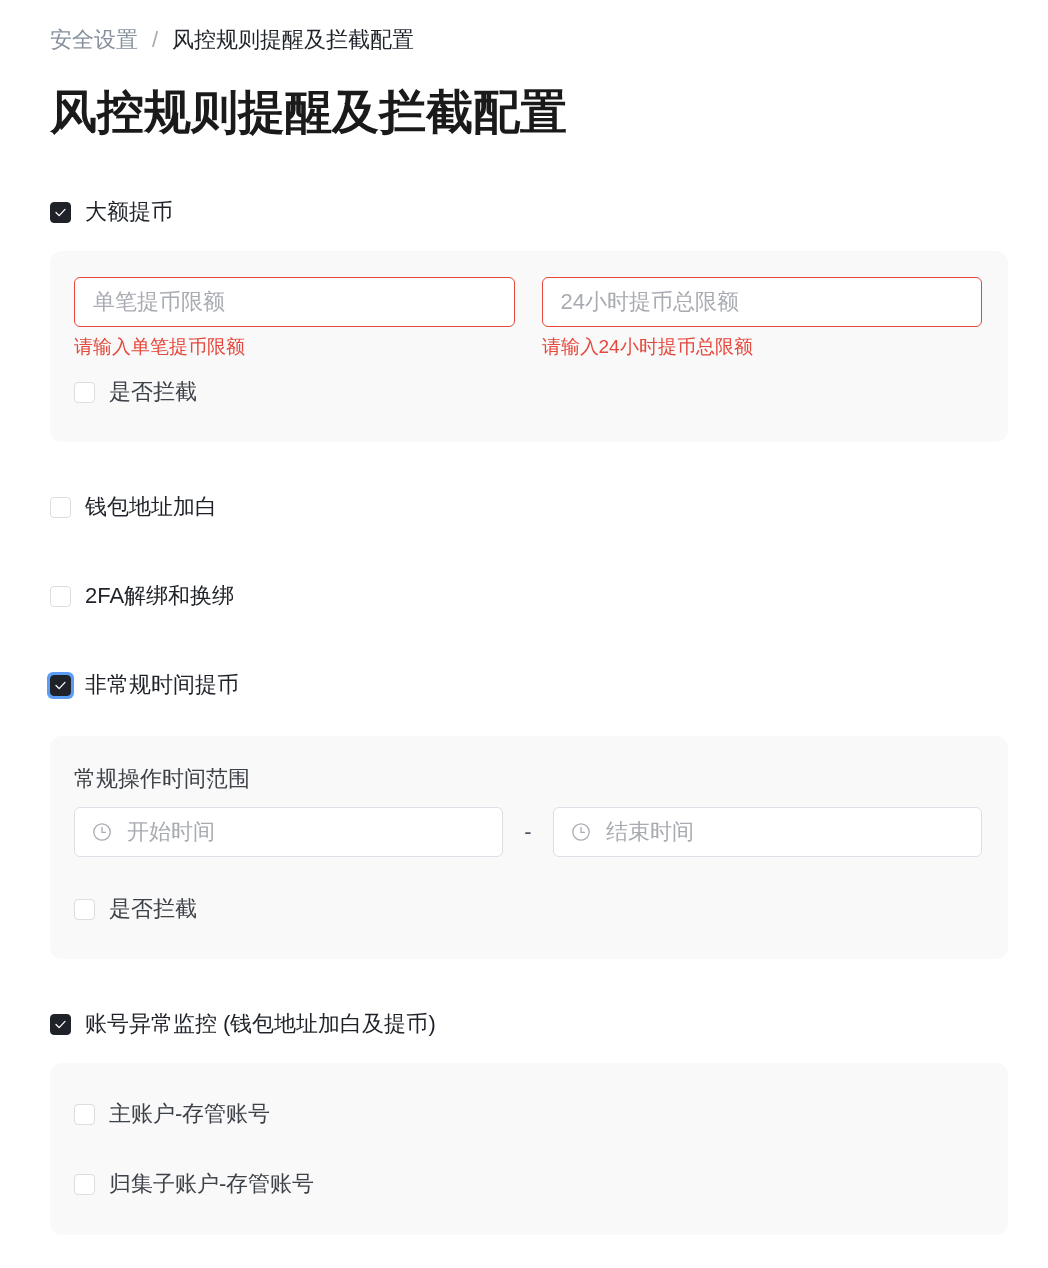  Describe the element at coordinates (159, 347) in the screenshot. I see `error-message: 请输入单笔提币限额` at that location.